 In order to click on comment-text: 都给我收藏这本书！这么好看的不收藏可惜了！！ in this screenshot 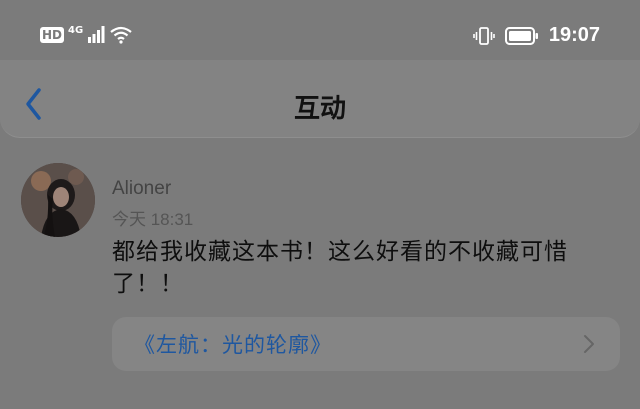, I will do `click(340, 268)`.